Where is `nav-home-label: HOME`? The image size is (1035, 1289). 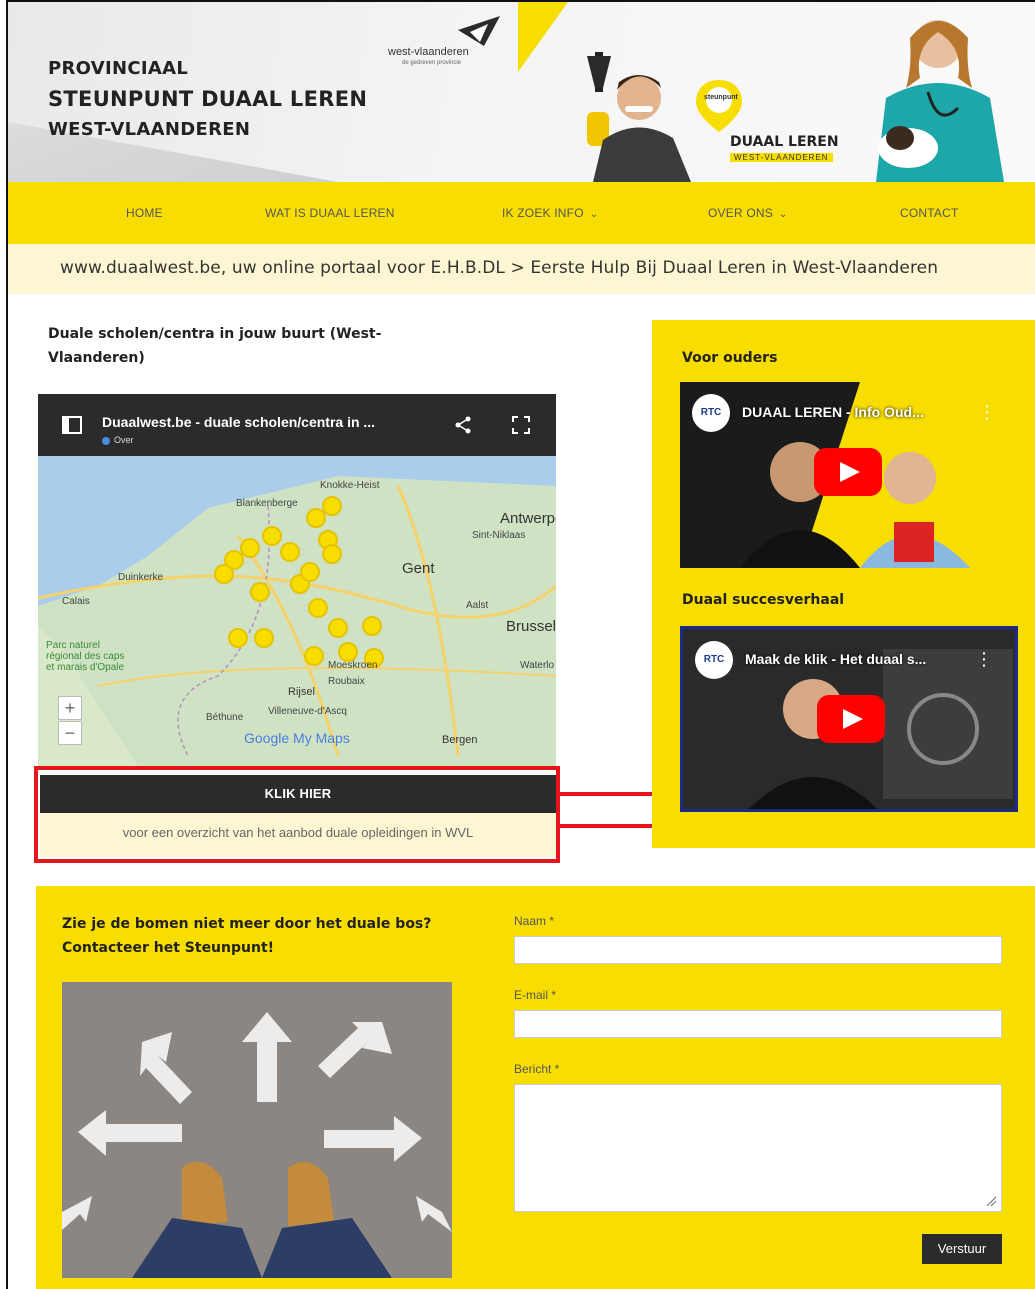
nav-home-label: HOME is located at coordinates (144, 213).